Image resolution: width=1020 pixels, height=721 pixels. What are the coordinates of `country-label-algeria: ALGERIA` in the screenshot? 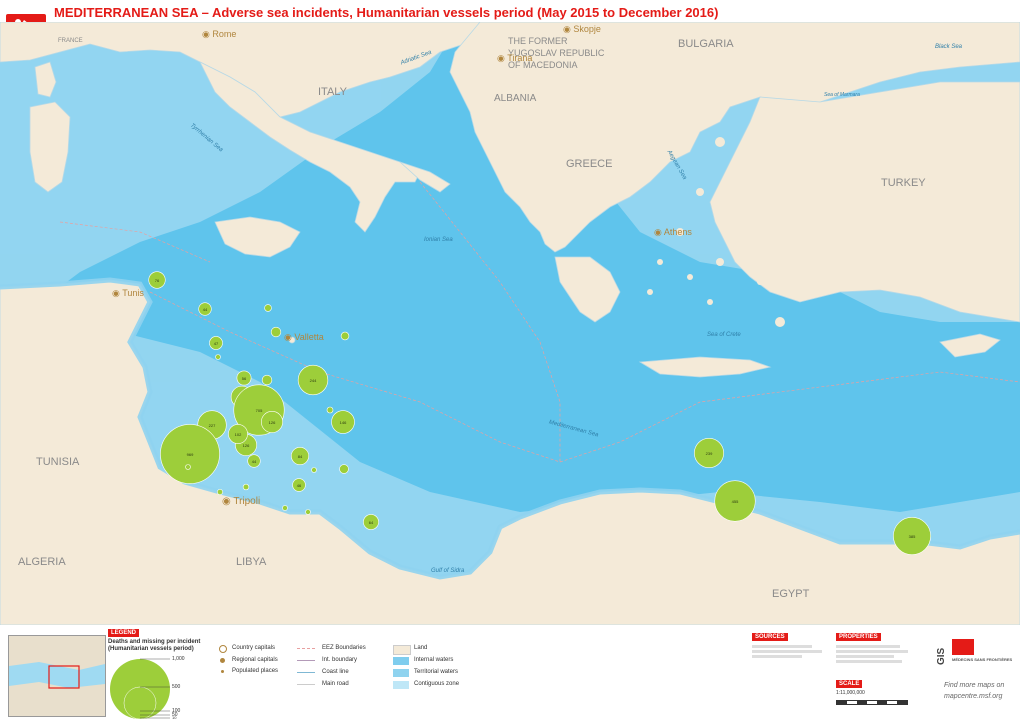 It's located at (42, 562).